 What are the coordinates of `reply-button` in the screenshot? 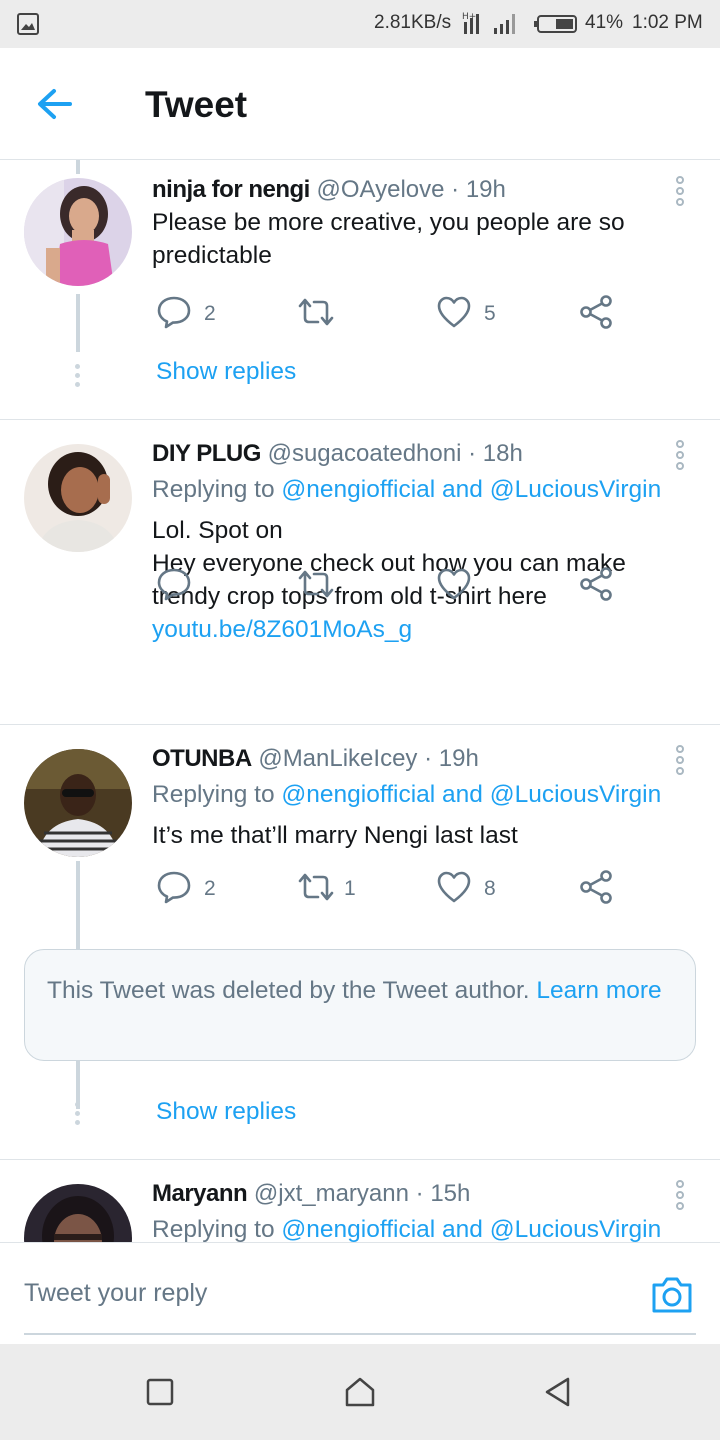 It's located at (176, 586).